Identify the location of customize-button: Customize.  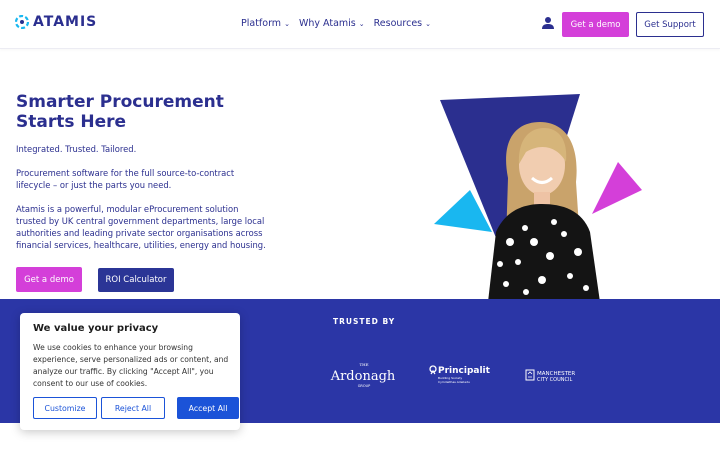
(65, 408).